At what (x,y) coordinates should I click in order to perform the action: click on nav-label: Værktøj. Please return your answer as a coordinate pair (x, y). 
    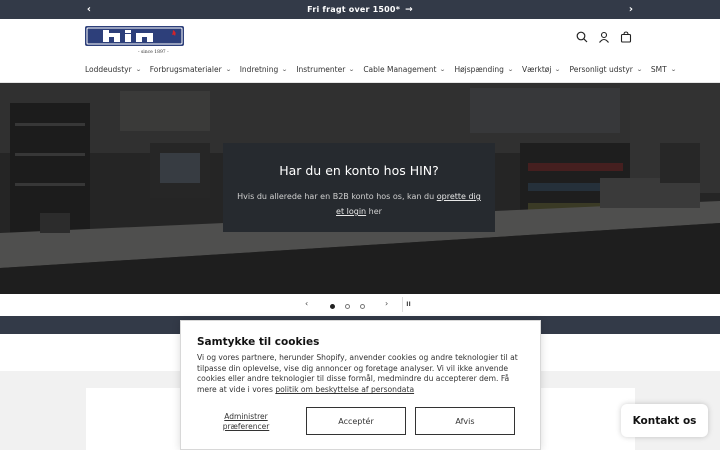
    Looking at the image, I should click on (536, 69).